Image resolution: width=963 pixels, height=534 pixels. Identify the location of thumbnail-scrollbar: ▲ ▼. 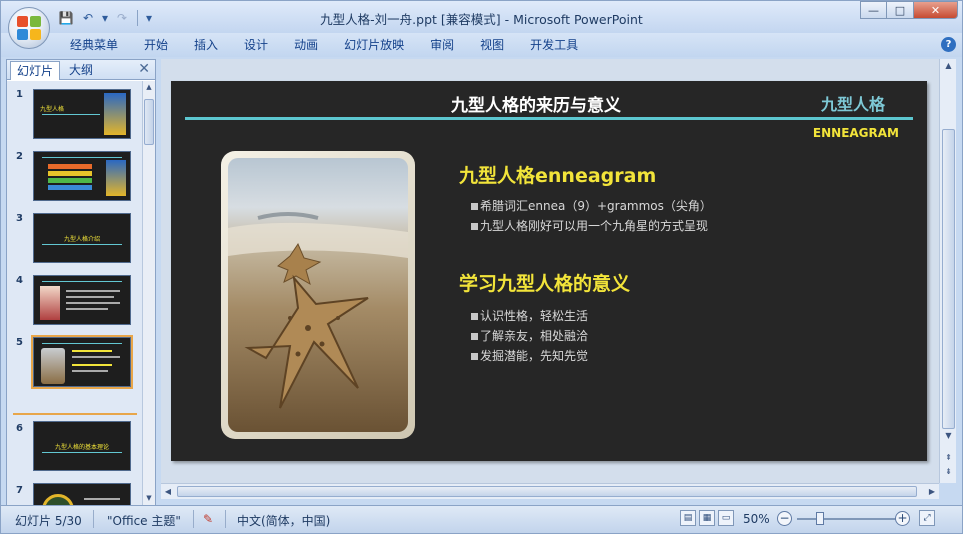
(148, 293).